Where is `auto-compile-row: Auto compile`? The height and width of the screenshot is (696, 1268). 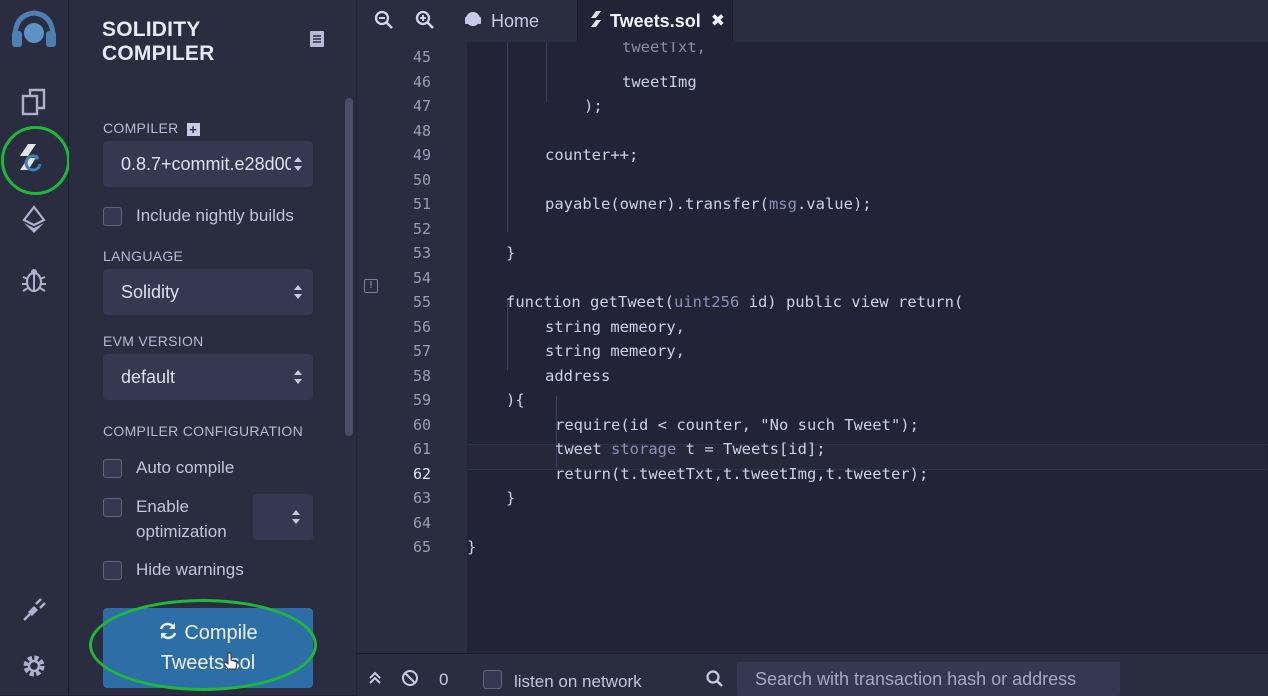 auto-compile-row: Auto compile is located at coordinates (168, 469).